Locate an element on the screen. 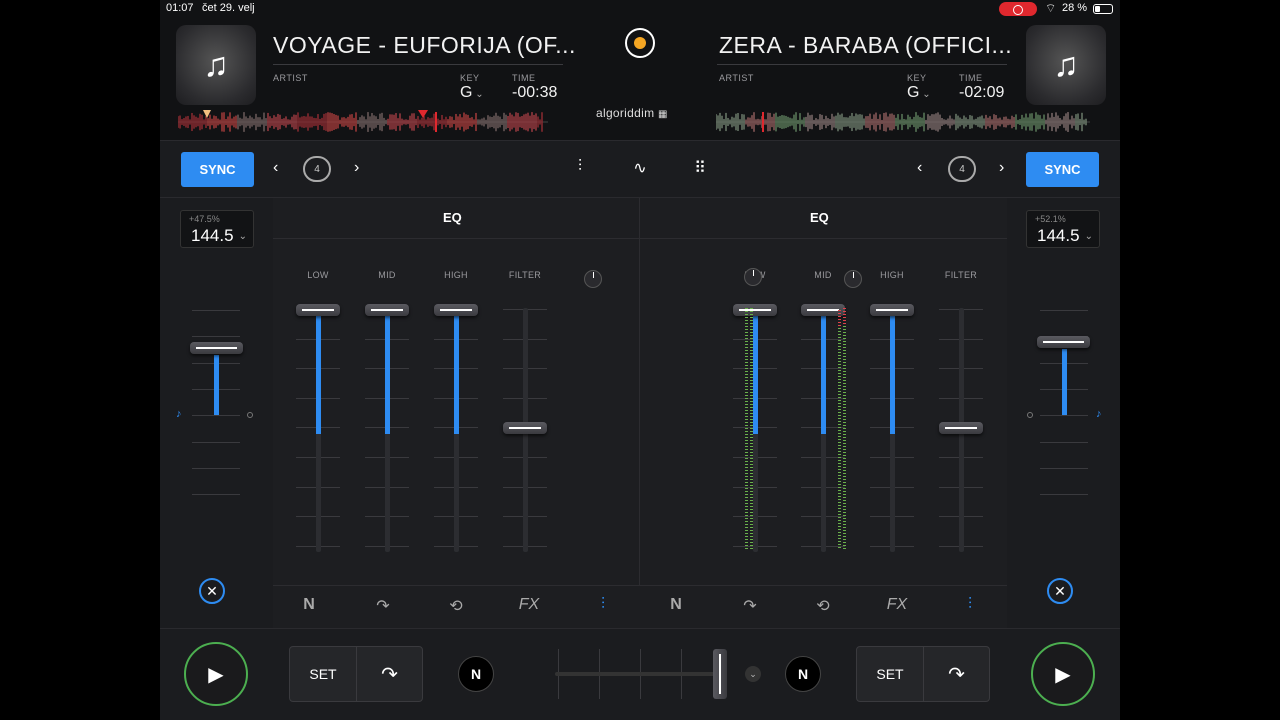 The height and width of the screenshot is (720, 1280). mixer-divider is located at coordinates (639, 391).